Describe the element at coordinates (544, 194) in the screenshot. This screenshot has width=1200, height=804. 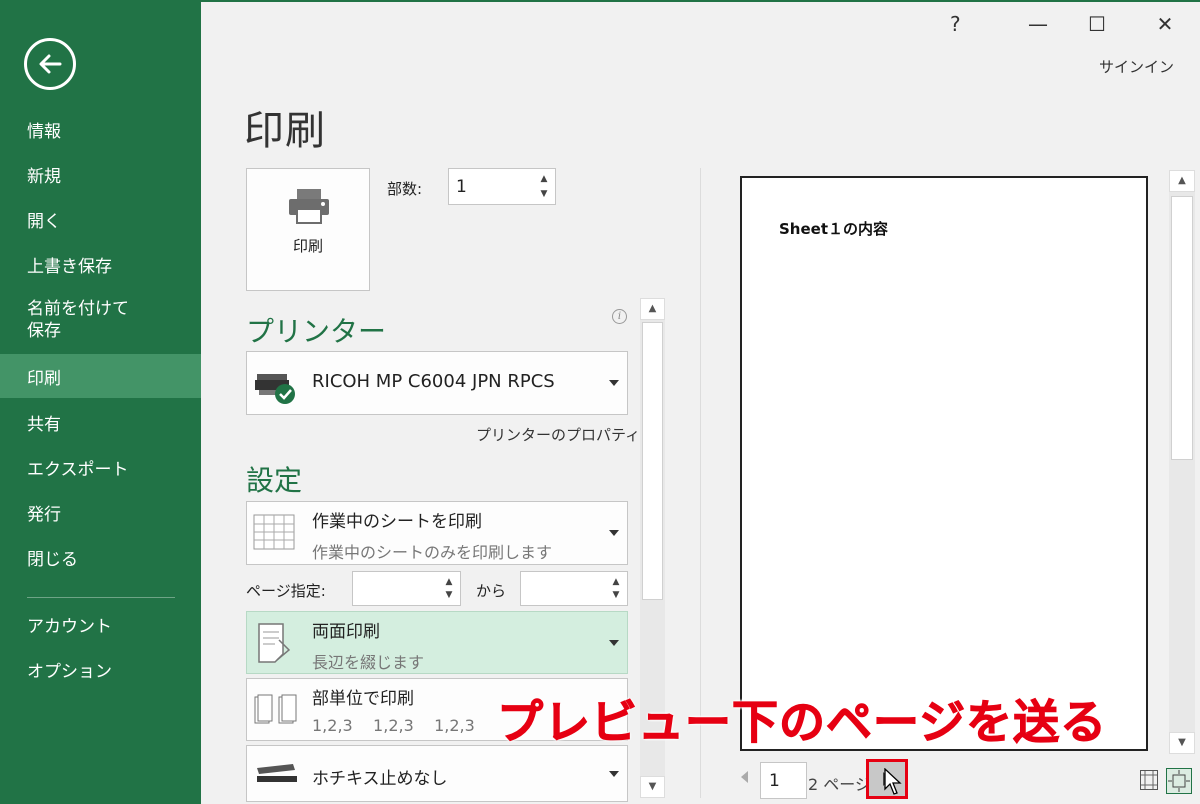
I see `copies-down-icon: ▼` at that location.